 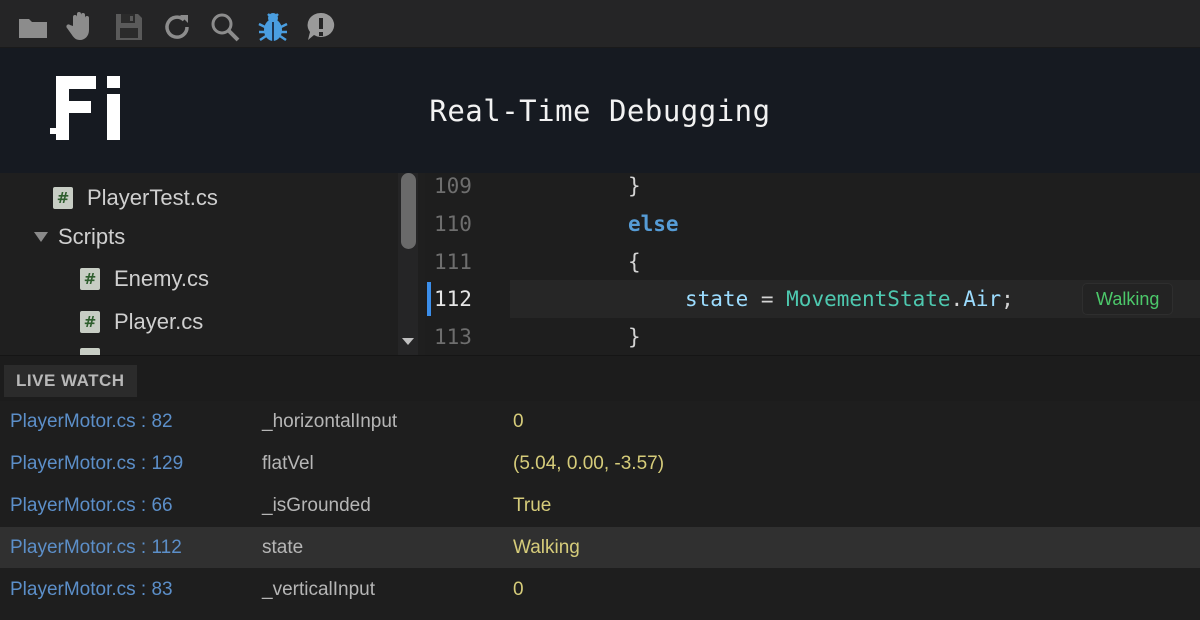 What do you see at coordinates (453, 224) in the screenshot?
I see `line-number: 110` at bounding box center [453, 224].